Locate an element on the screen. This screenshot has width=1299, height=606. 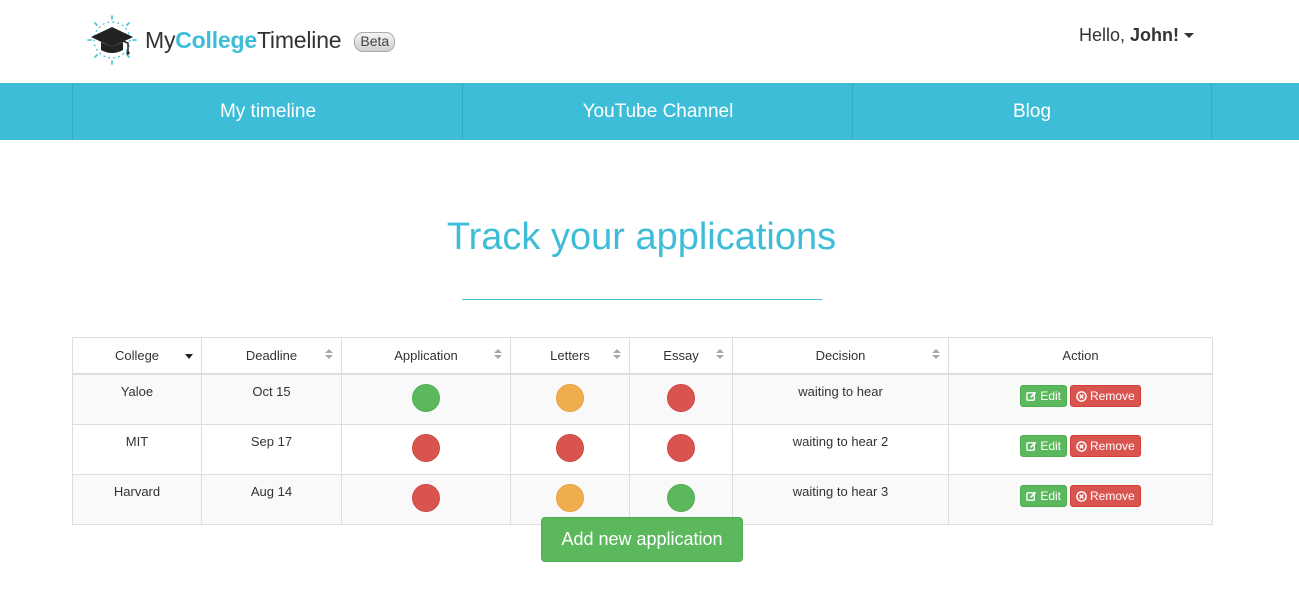
column-header-essay: Essay is located at coordinates (681, 356).